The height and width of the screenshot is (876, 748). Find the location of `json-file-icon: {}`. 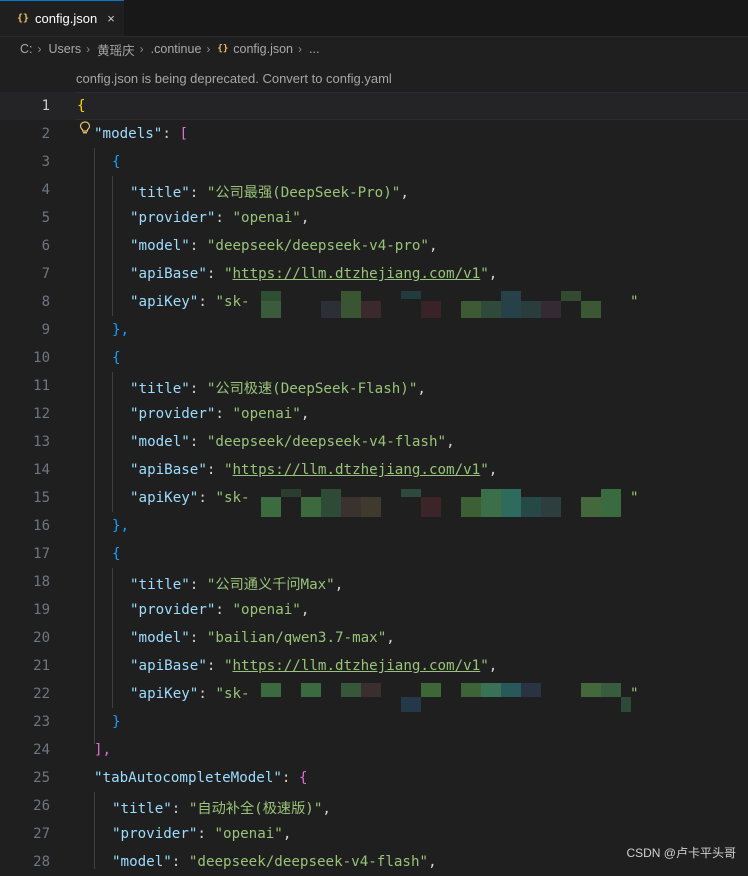

json-file-icon: {} is located at coordinates (223, 49).